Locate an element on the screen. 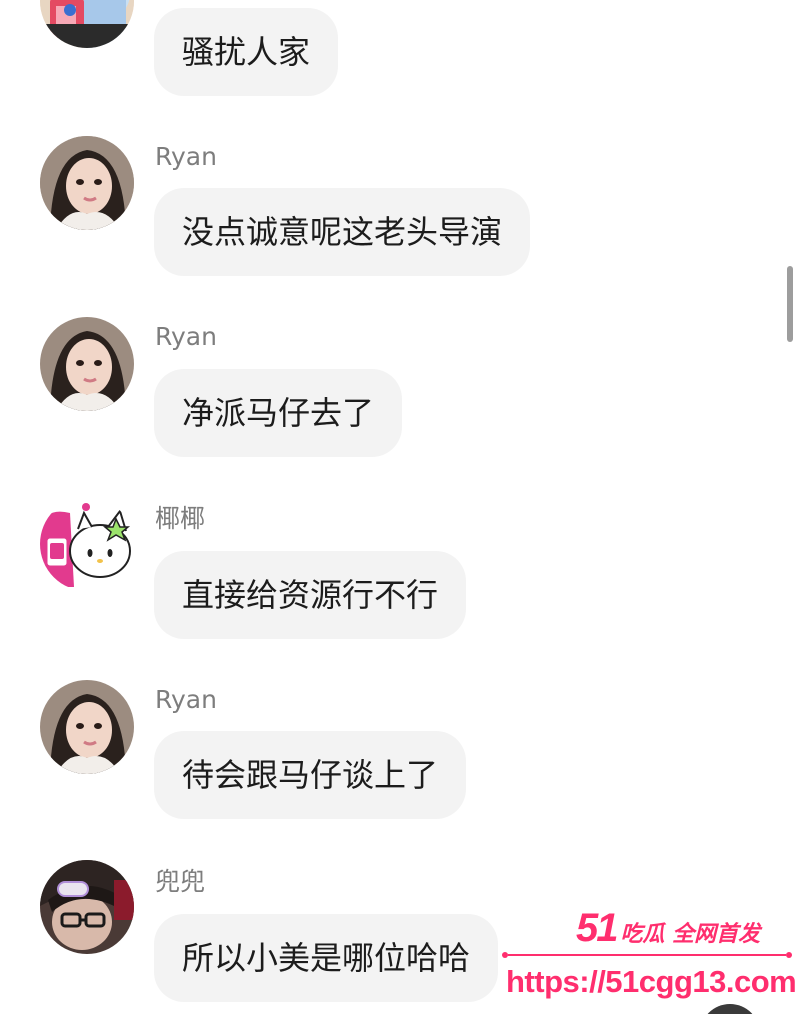 The width and height of the screenshot is (800, 1014). hello-kitty-avatar is located at coordinates (87, 544).